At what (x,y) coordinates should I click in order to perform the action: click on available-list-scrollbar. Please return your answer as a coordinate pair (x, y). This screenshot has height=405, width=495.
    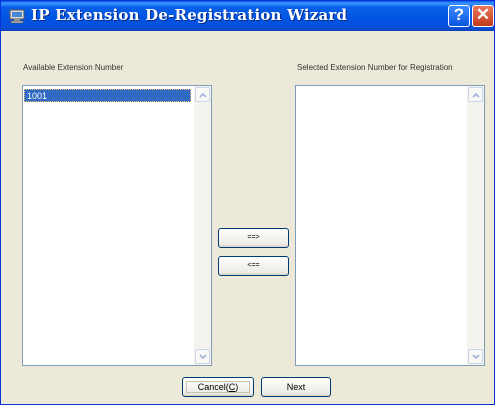
    Looking at the image, I should click on (202, 225).